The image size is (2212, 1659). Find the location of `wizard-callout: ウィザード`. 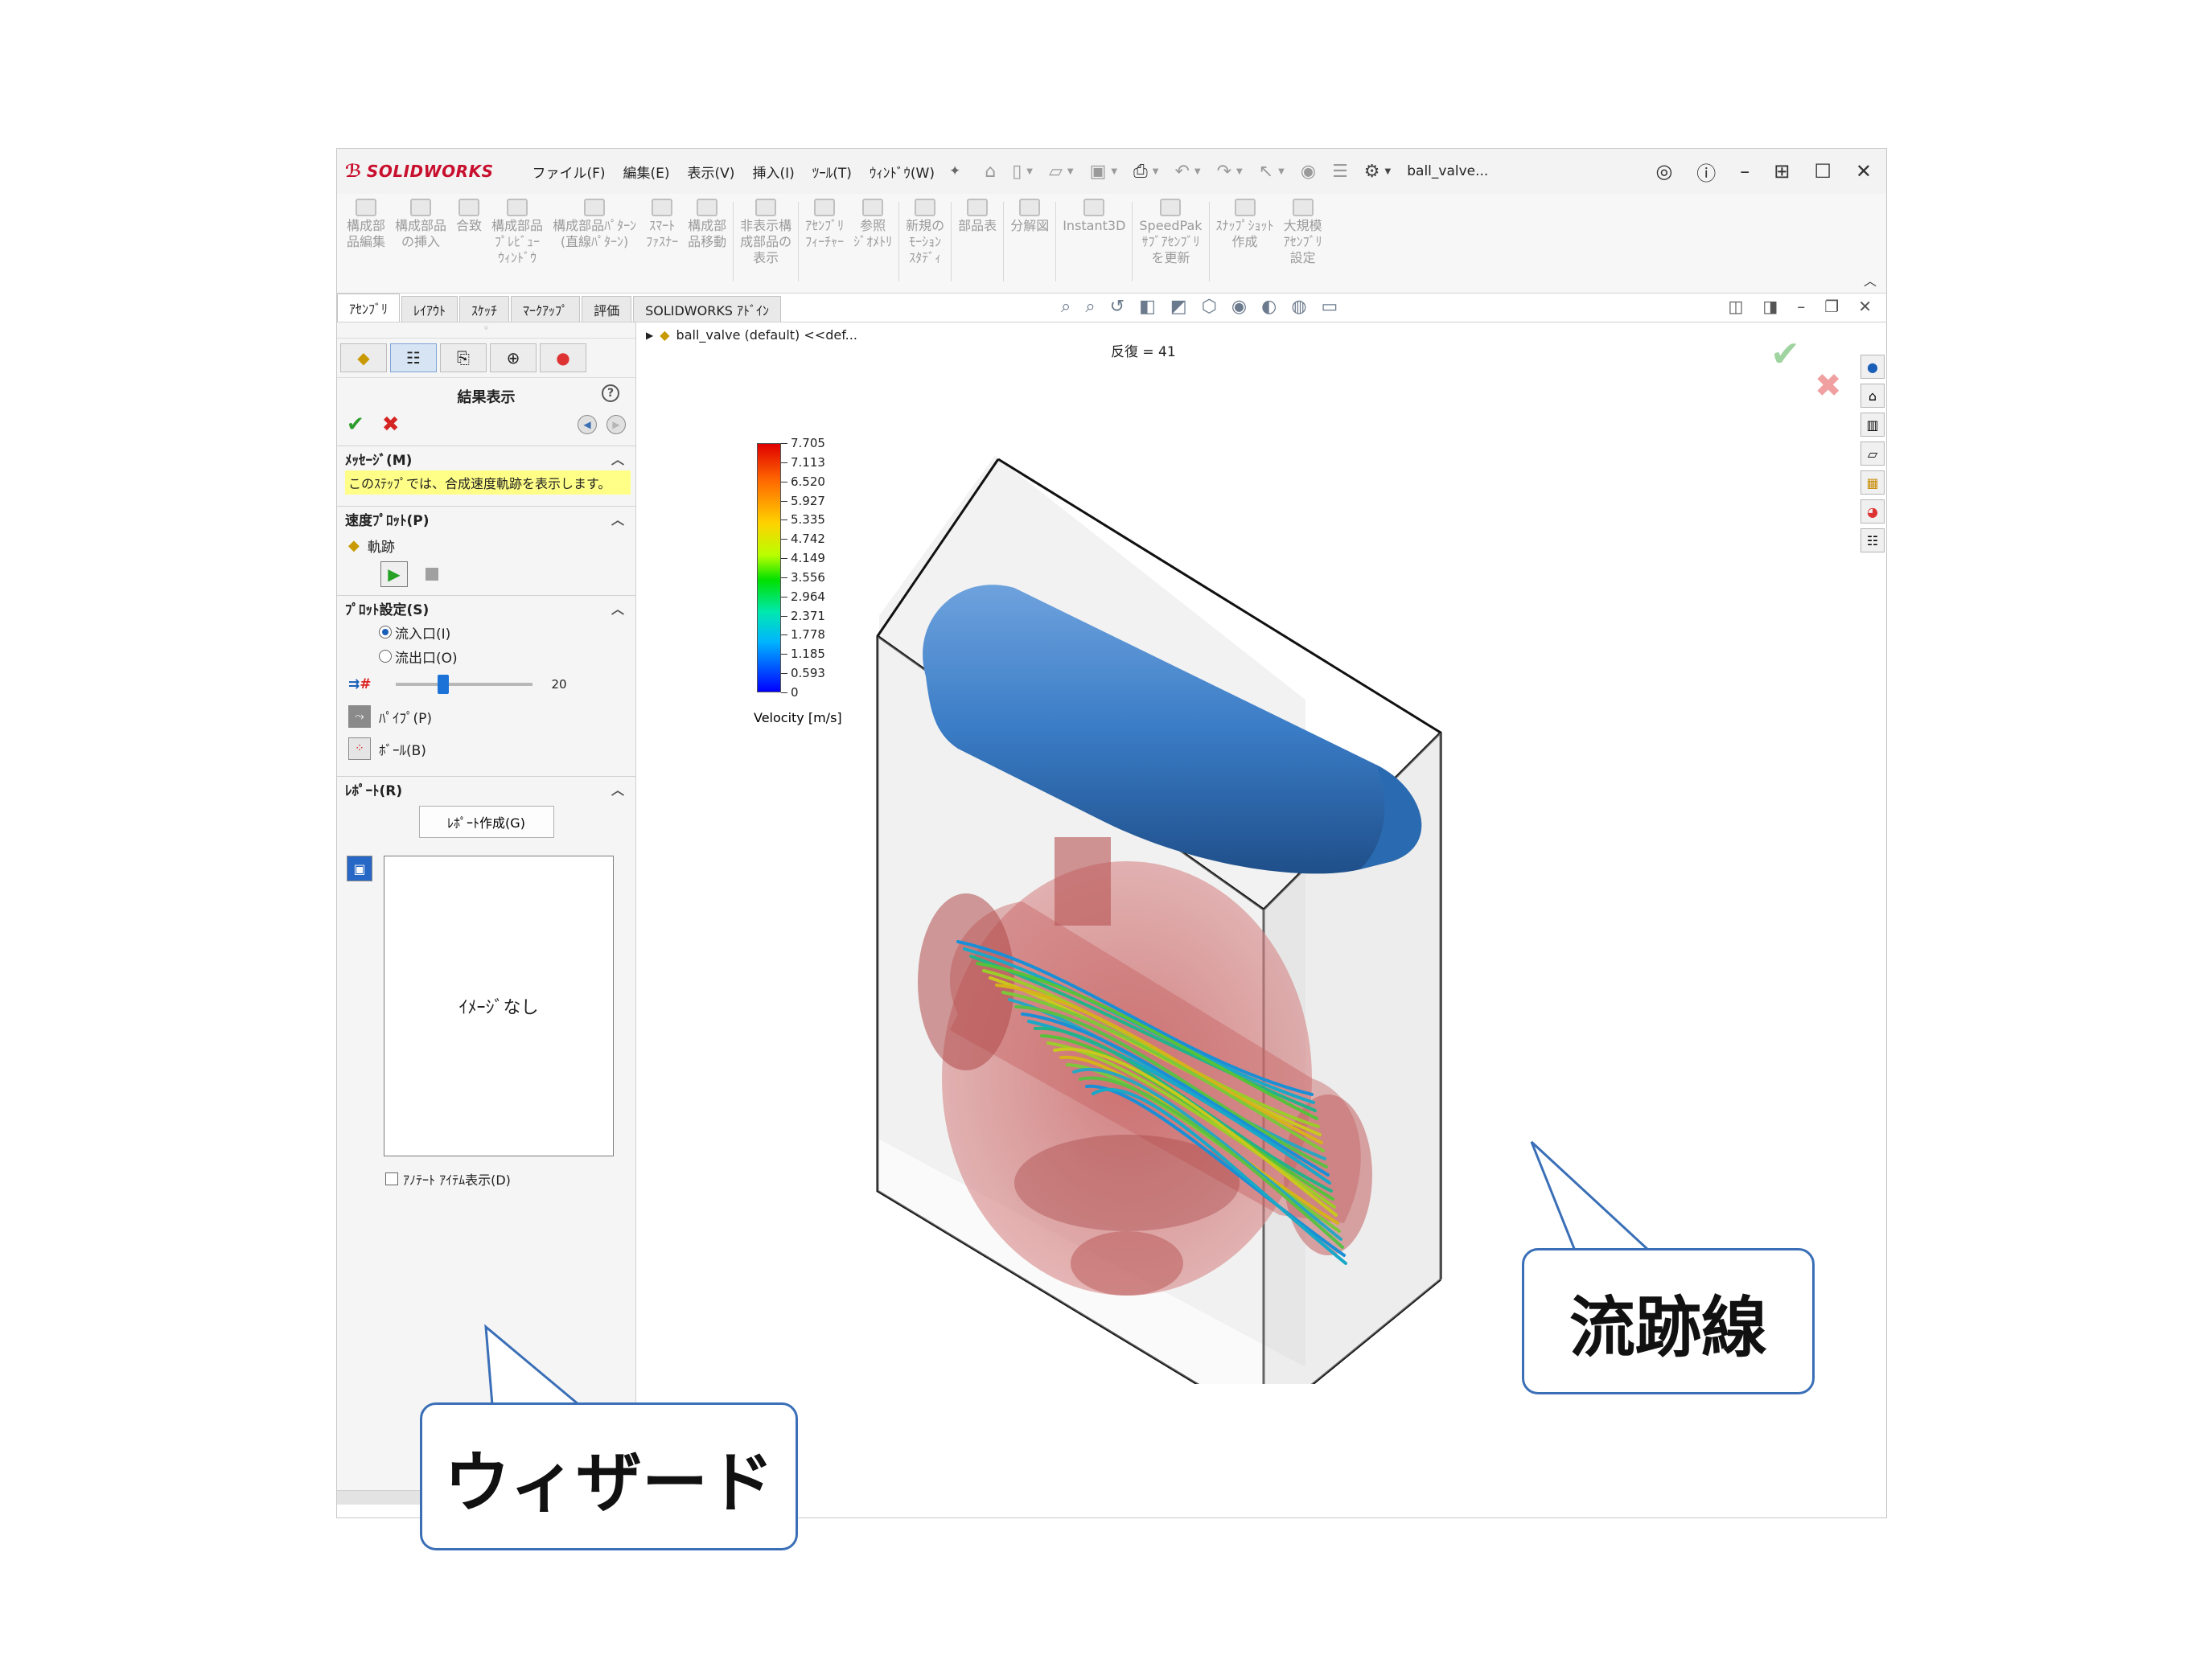

wizard-callout: ウィザード is located at coordinates (609, 1476).